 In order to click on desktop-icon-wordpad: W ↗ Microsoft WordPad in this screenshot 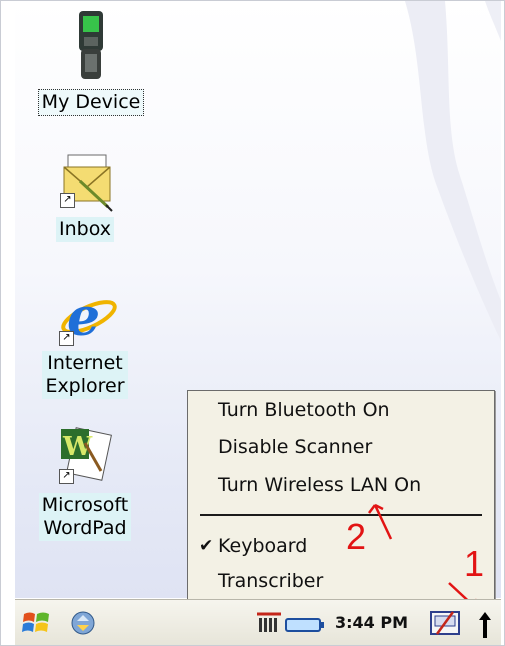, I will do `click(85, 483)`.